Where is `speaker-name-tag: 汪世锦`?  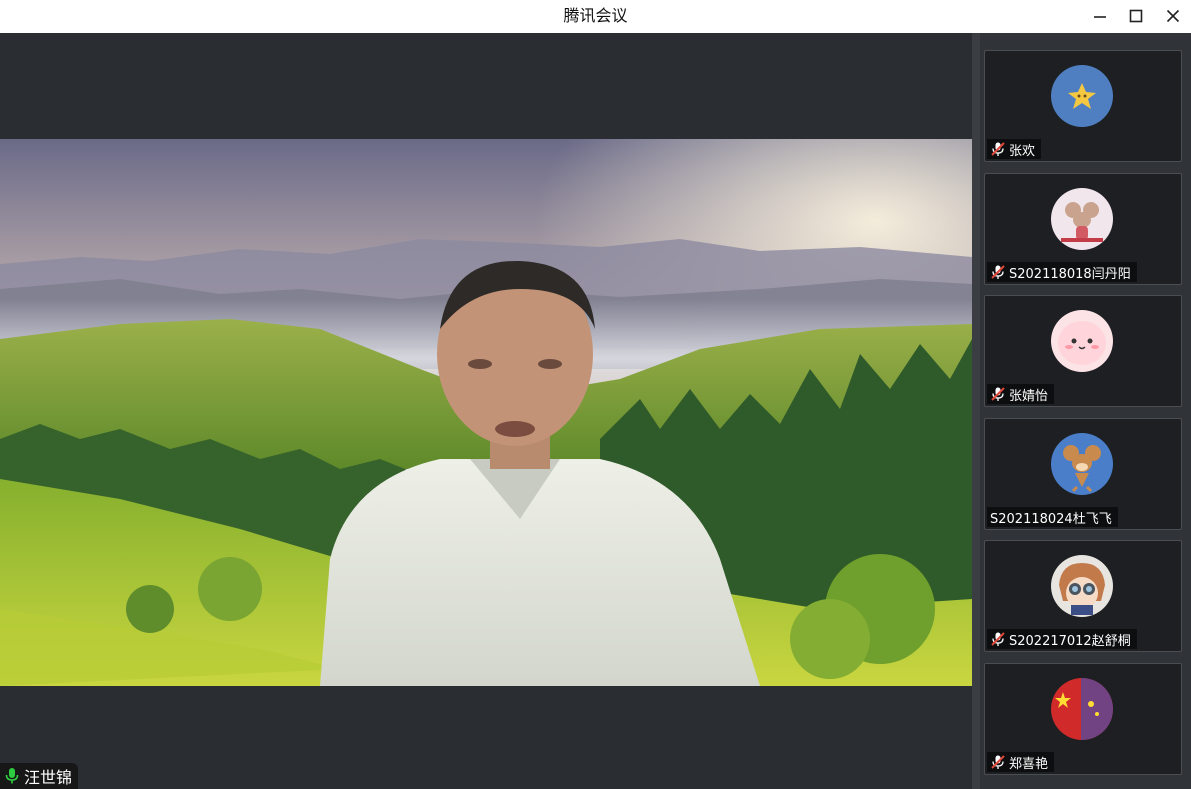
speaker-name-tag: 汪世锦 is located at coordinates (39, 776).